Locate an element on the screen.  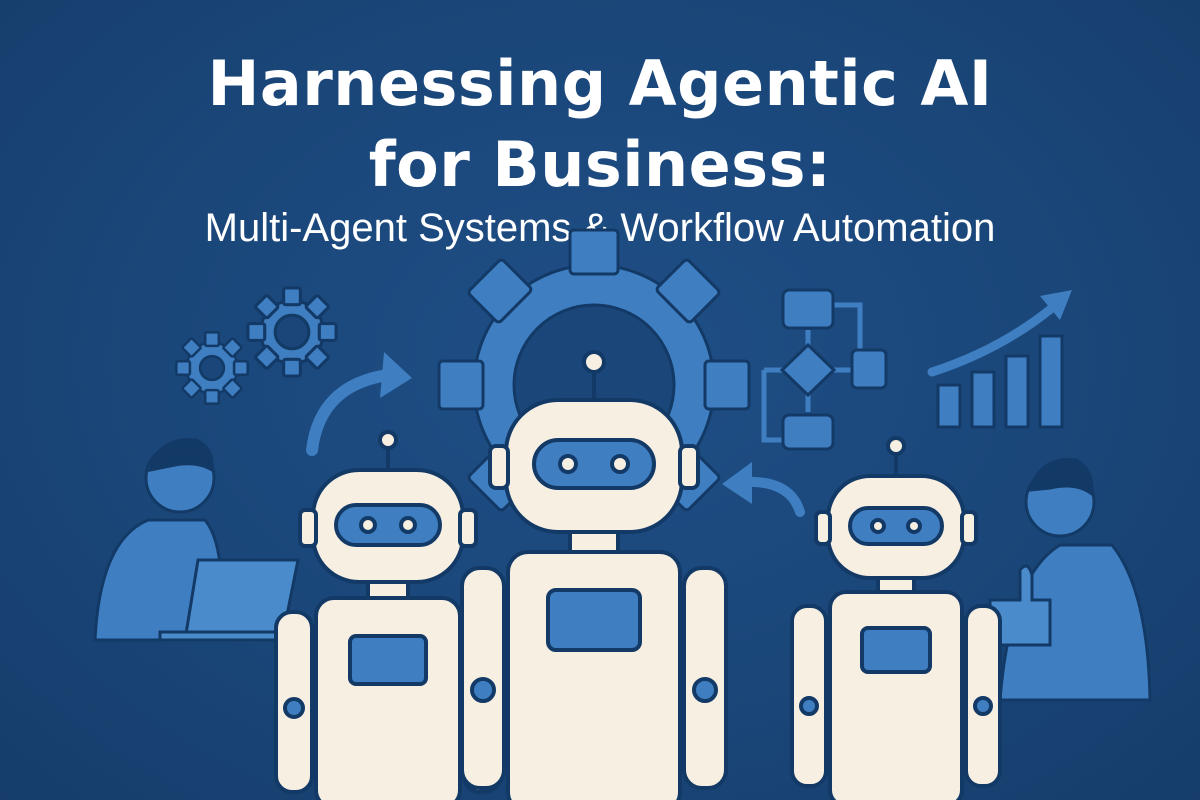
person-laptop-icon is located at coordinates (202, 540).